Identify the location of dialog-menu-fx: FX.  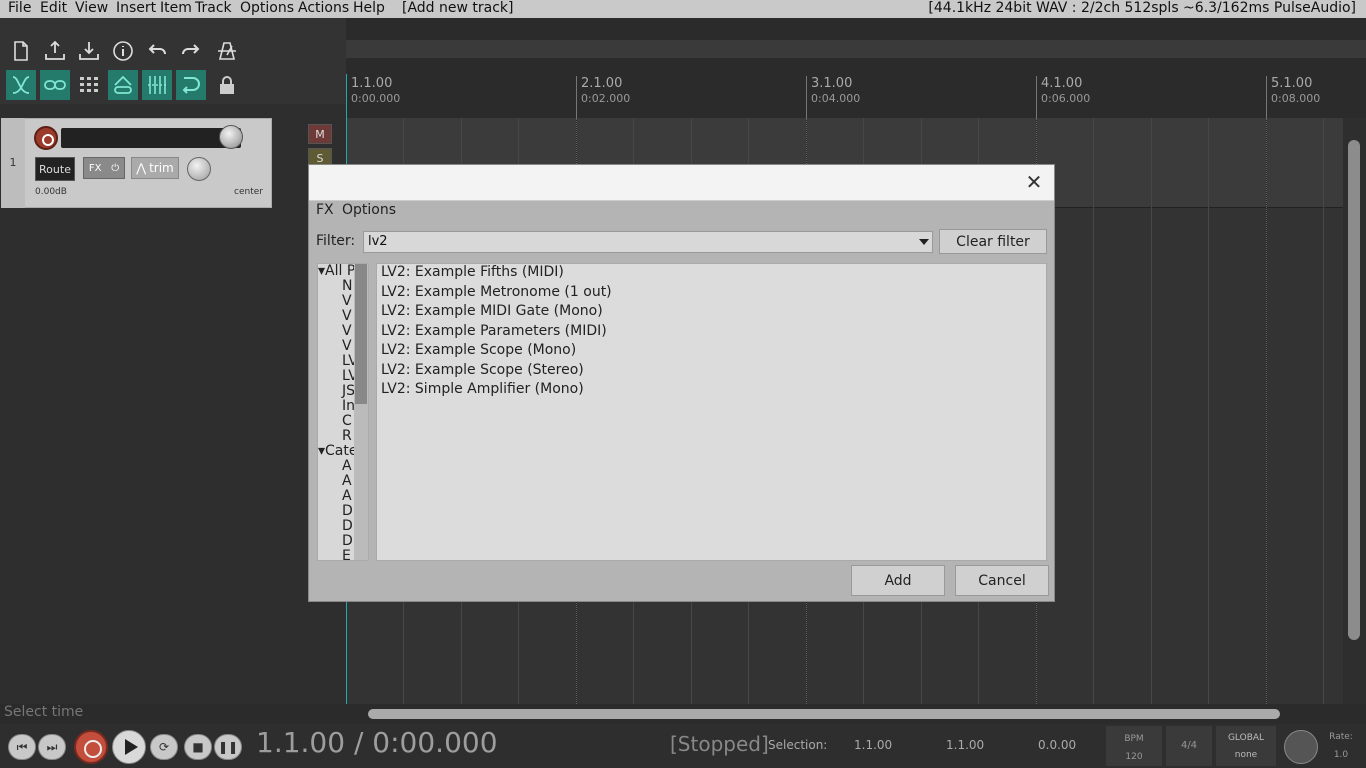
(325, 210).